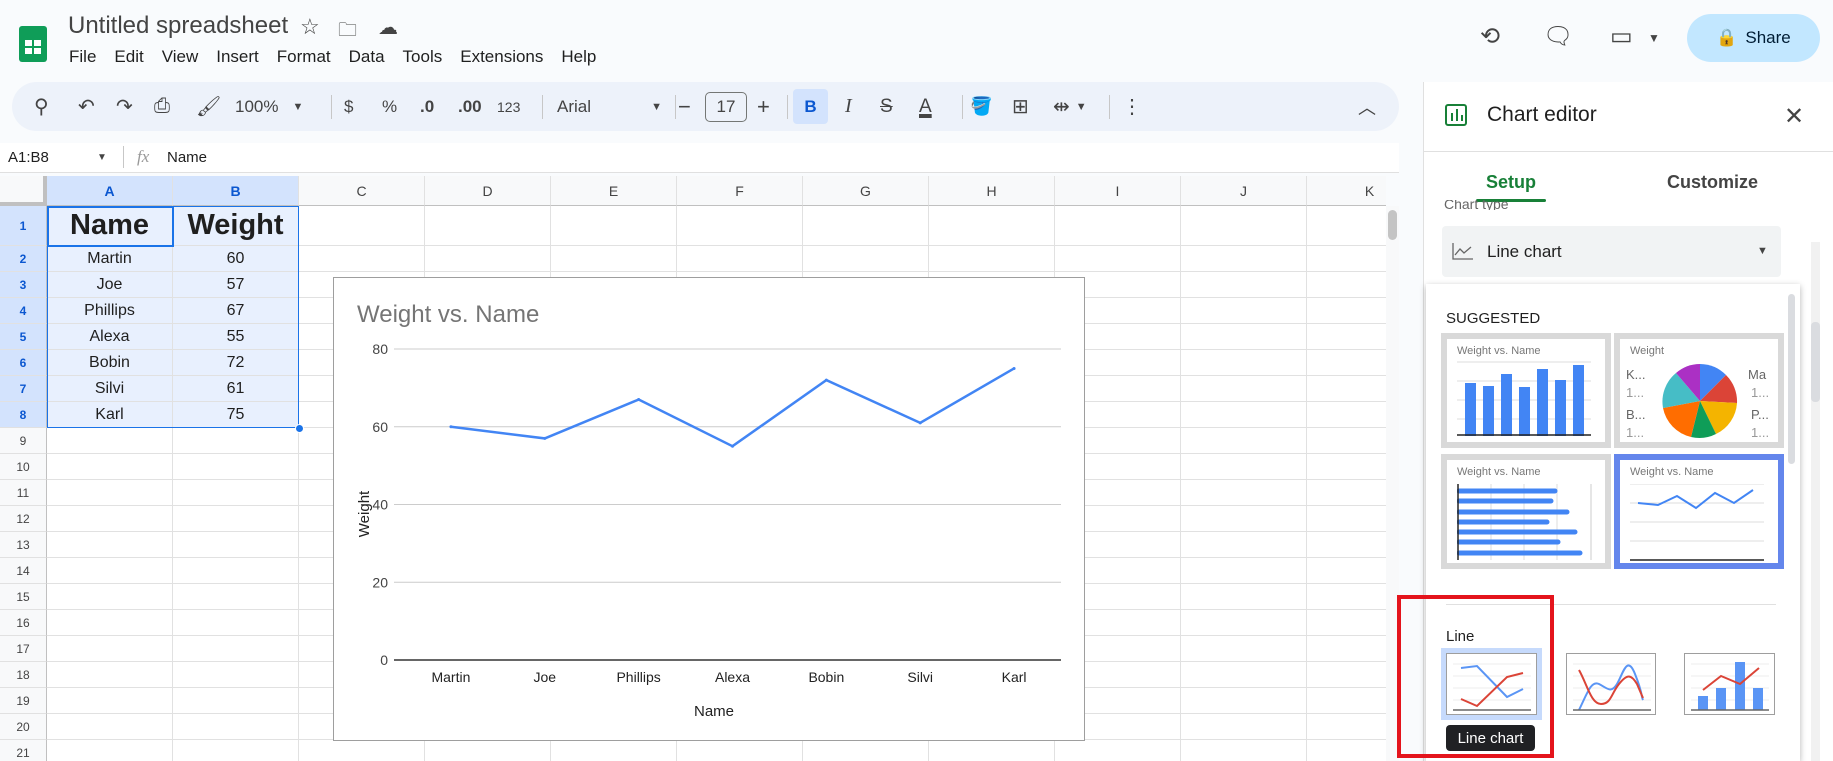 The image size is (1833, 761). I want to click on cell-A19, so click(110, 701).